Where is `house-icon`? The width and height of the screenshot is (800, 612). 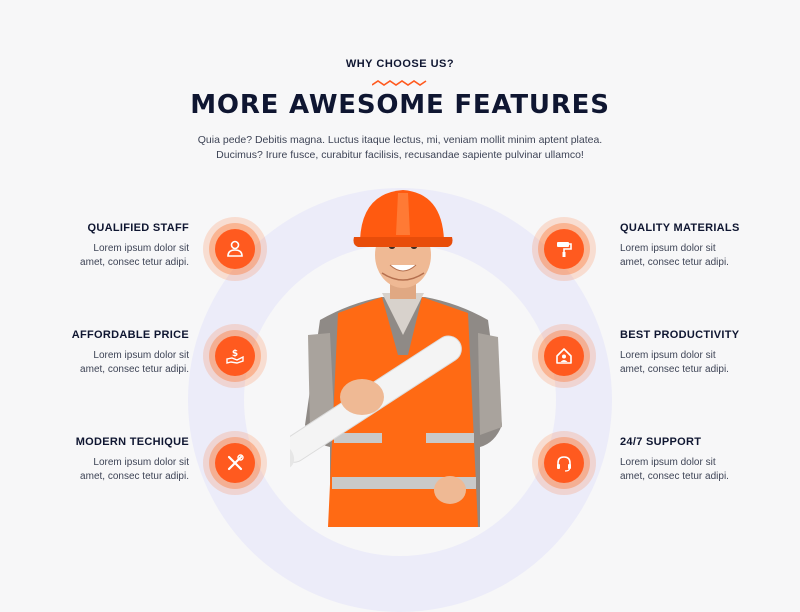
house-icon is located at coordinates (564, 356).